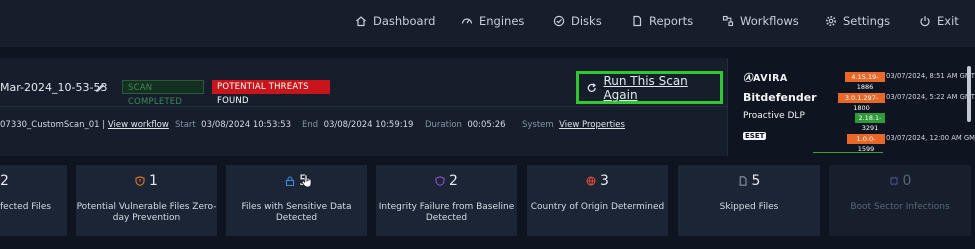  I want to click on start-value: 03/08/2024 10:53:53, so click(246, 125).